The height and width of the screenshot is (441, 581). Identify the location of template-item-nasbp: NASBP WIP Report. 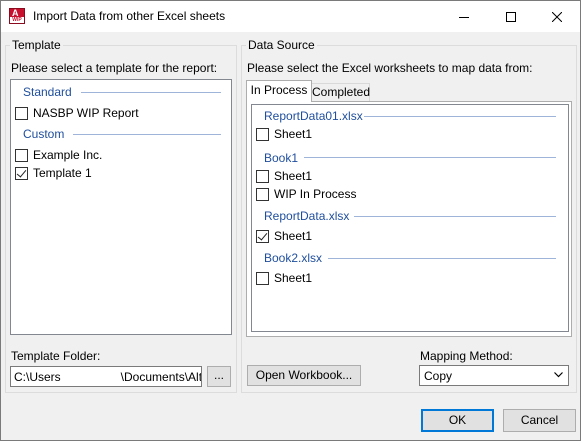
(77, 113).